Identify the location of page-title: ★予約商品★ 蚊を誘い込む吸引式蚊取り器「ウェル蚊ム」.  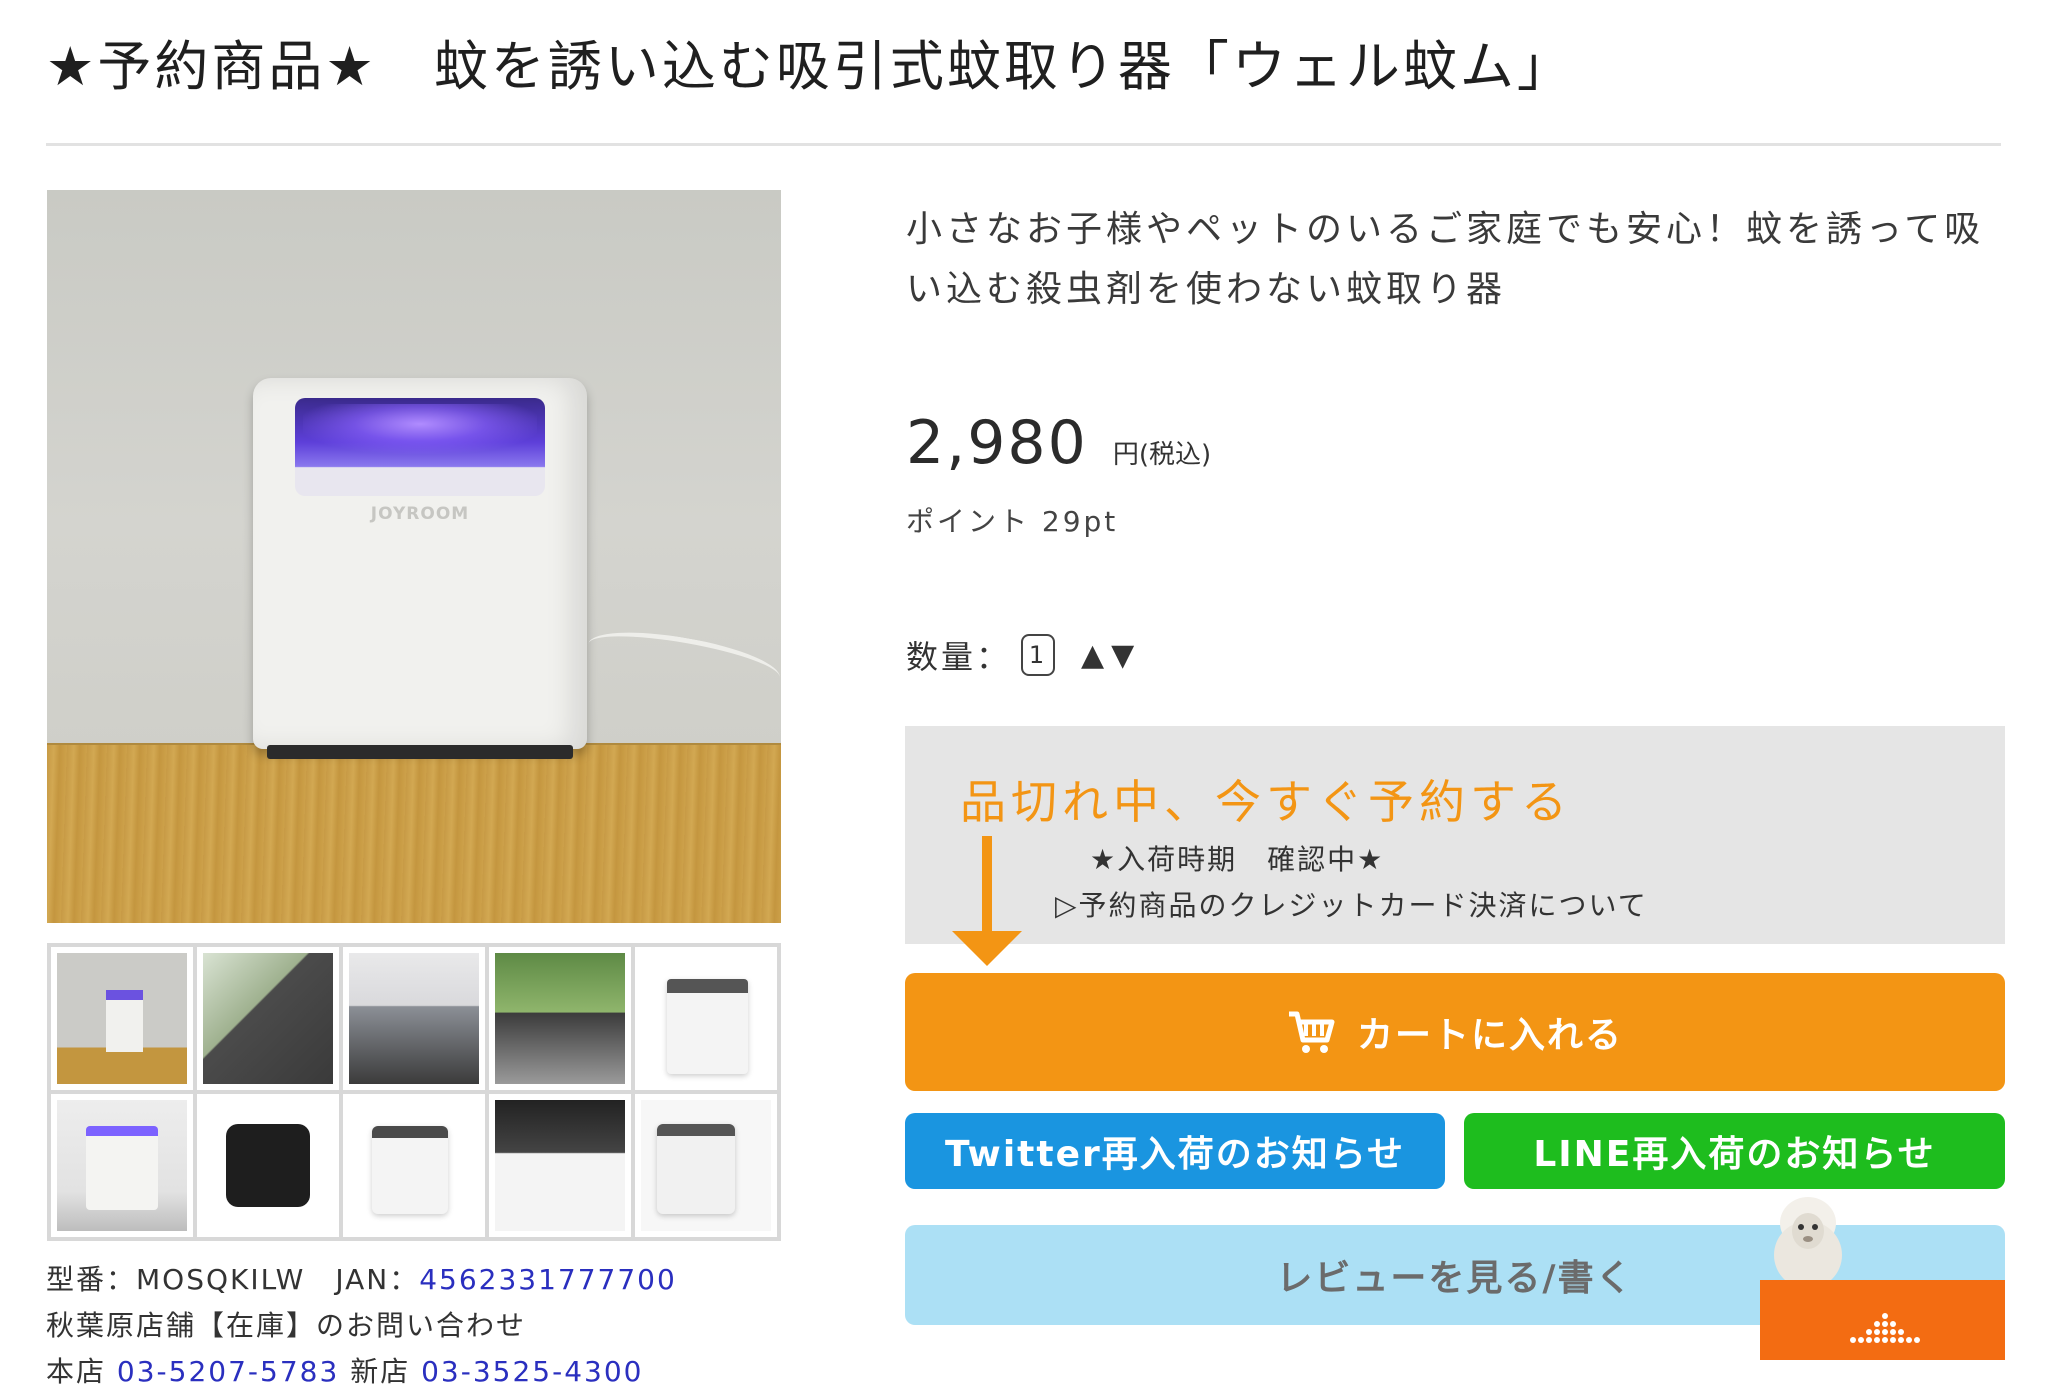
(810, 66).